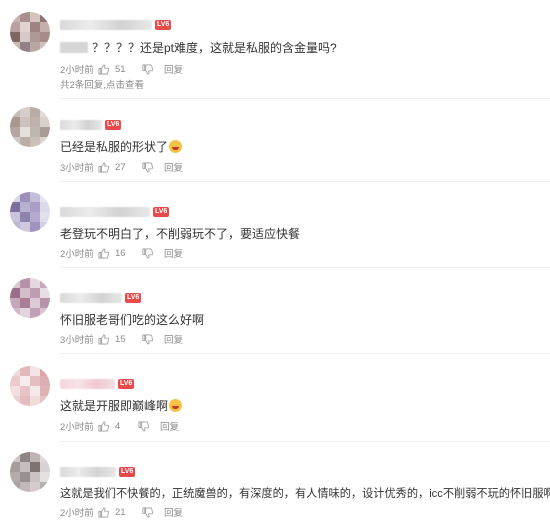 The height and width of the screenshot is (528, 550). I want to click on like-count: 21, so click(120, 512).